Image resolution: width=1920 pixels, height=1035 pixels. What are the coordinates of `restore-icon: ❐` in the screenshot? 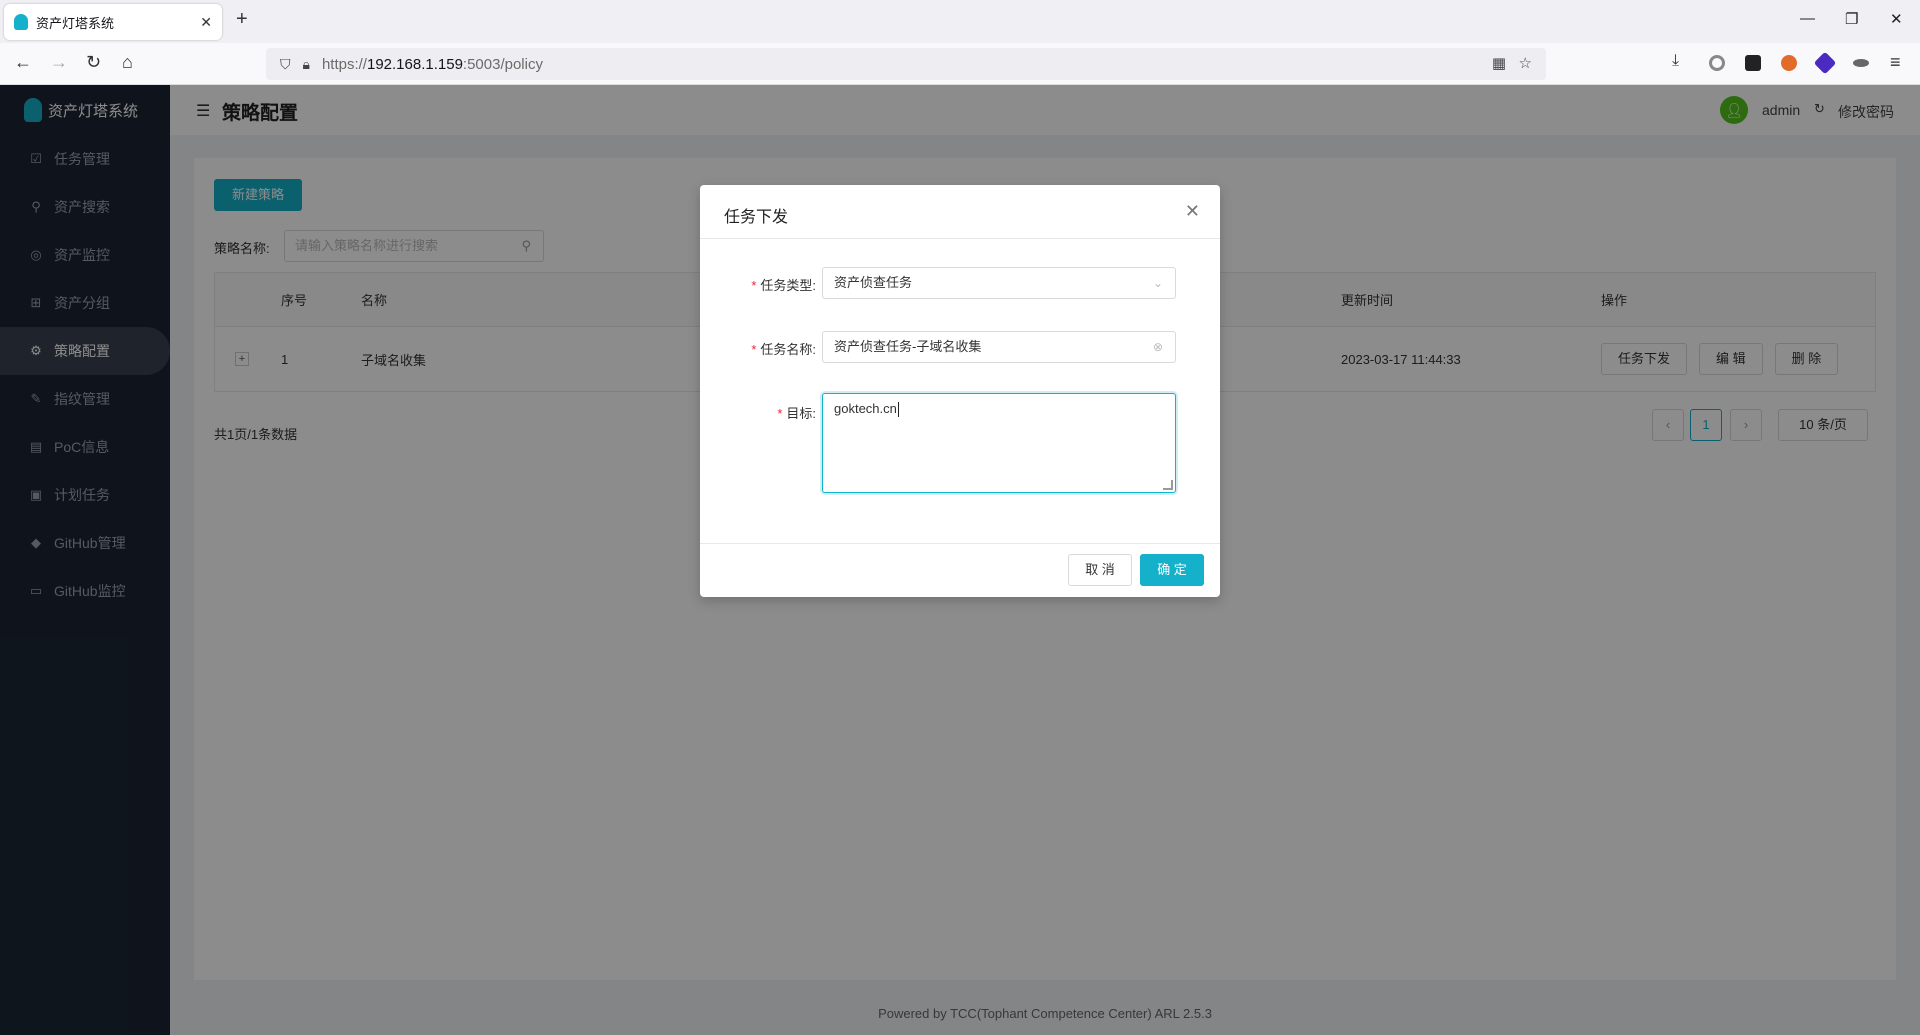 It's located at (1851, 19).